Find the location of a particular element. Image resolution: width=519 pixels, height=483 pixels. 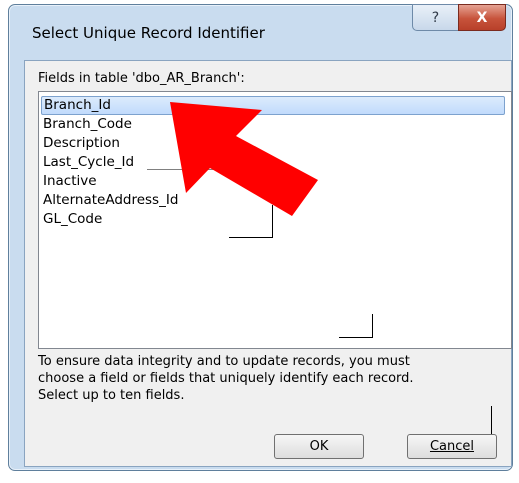

arrow-shape is located at coordinates (244, 159).